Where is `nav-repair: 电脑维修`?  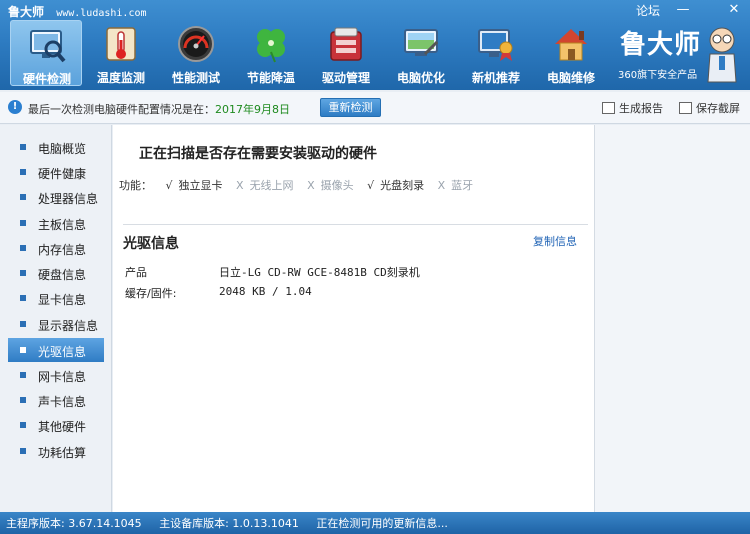 nav-repair: 电脑维修 is located at coordinates (571, 53).